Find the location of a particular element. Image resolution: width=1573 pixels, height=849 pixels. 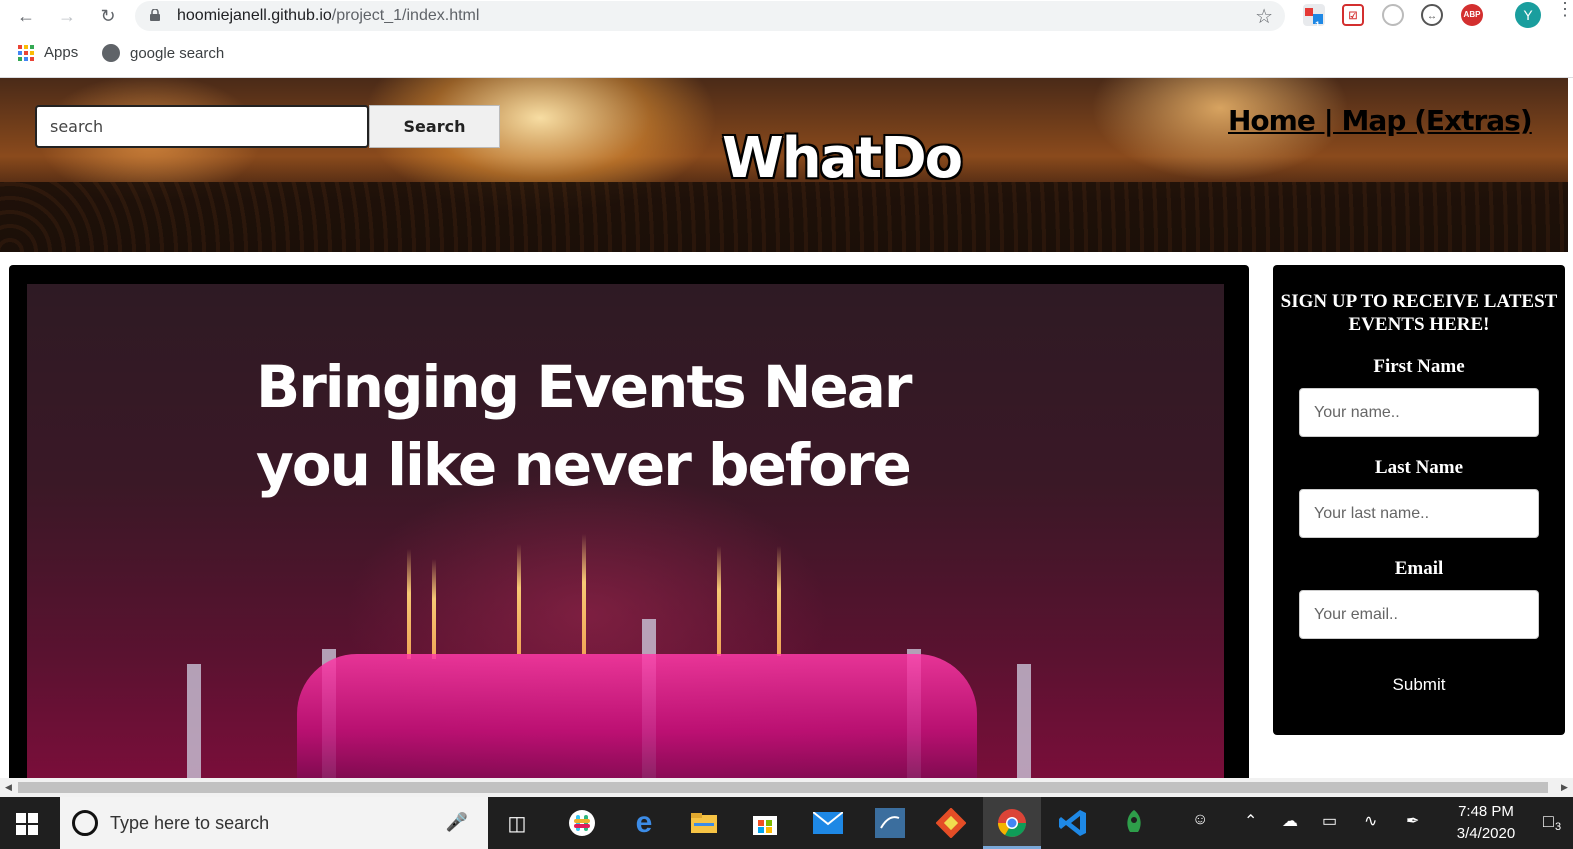

onedrive-icon: ☁ is located at coordinates (1290, 821).